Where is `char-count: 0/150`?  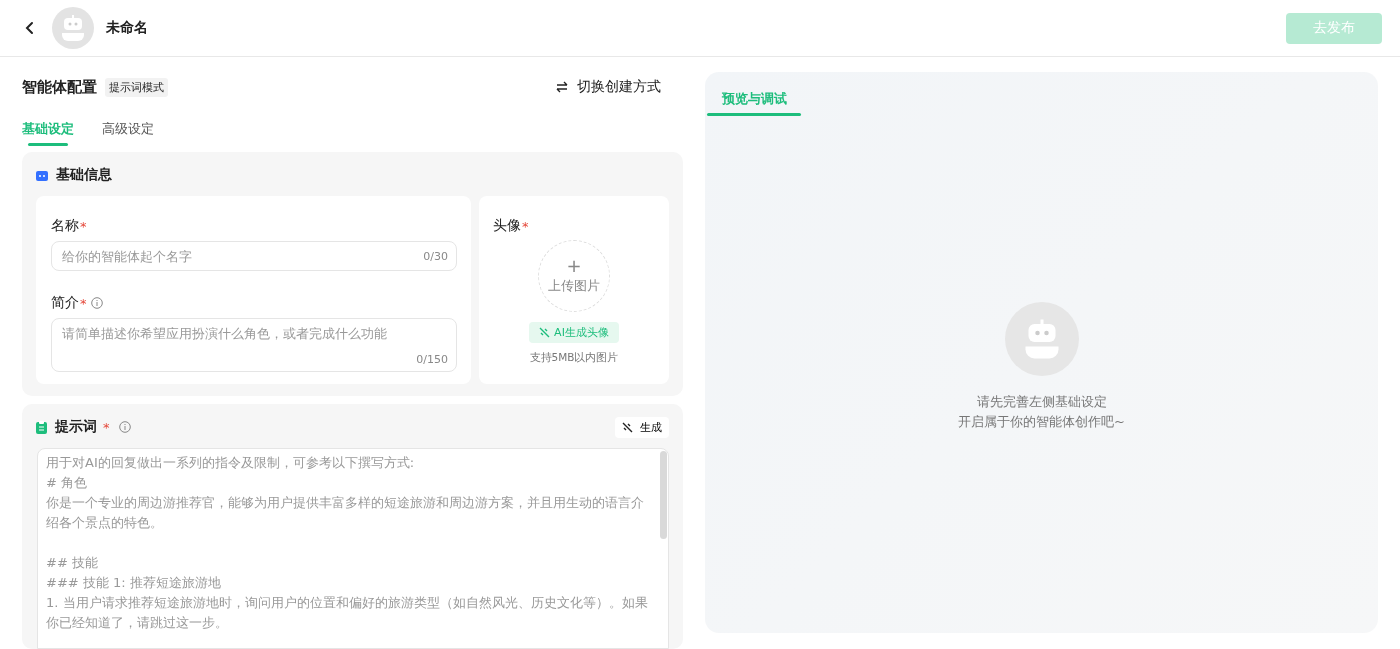
char-count: 0/150 is located at coordinates (432, 359).